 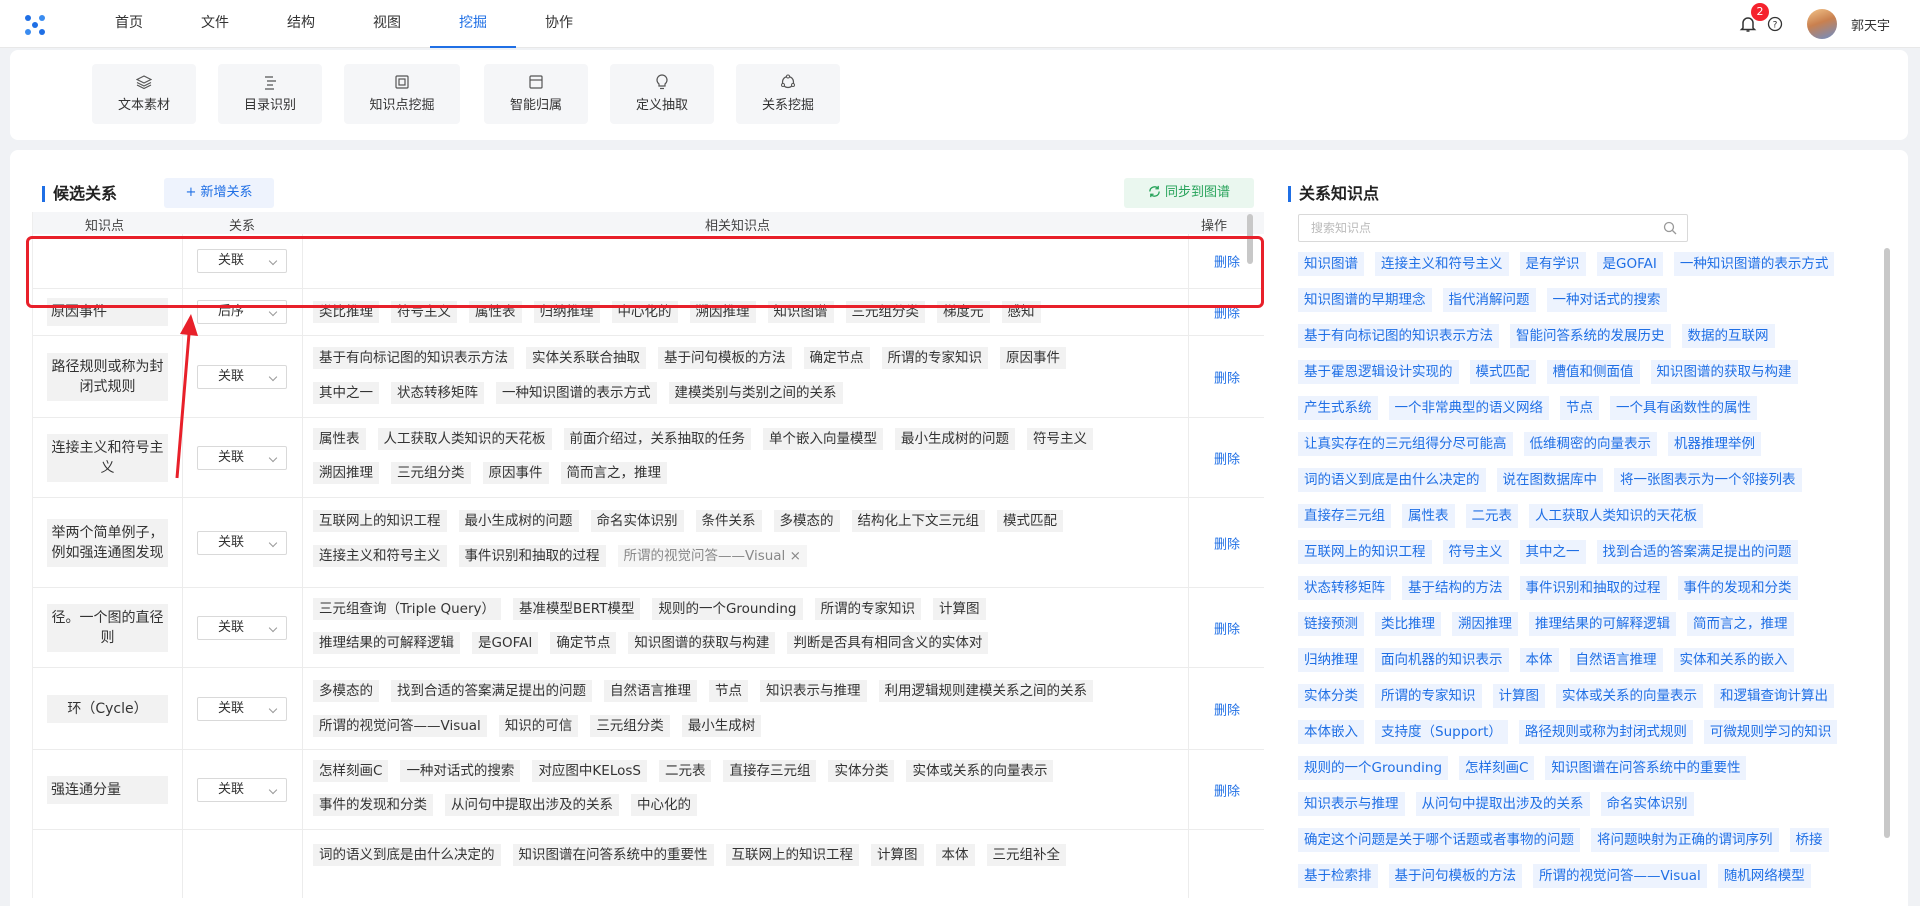 I want to click on knowledge-point-name: 径。一个图的直径则, so click(x=107, y=627).